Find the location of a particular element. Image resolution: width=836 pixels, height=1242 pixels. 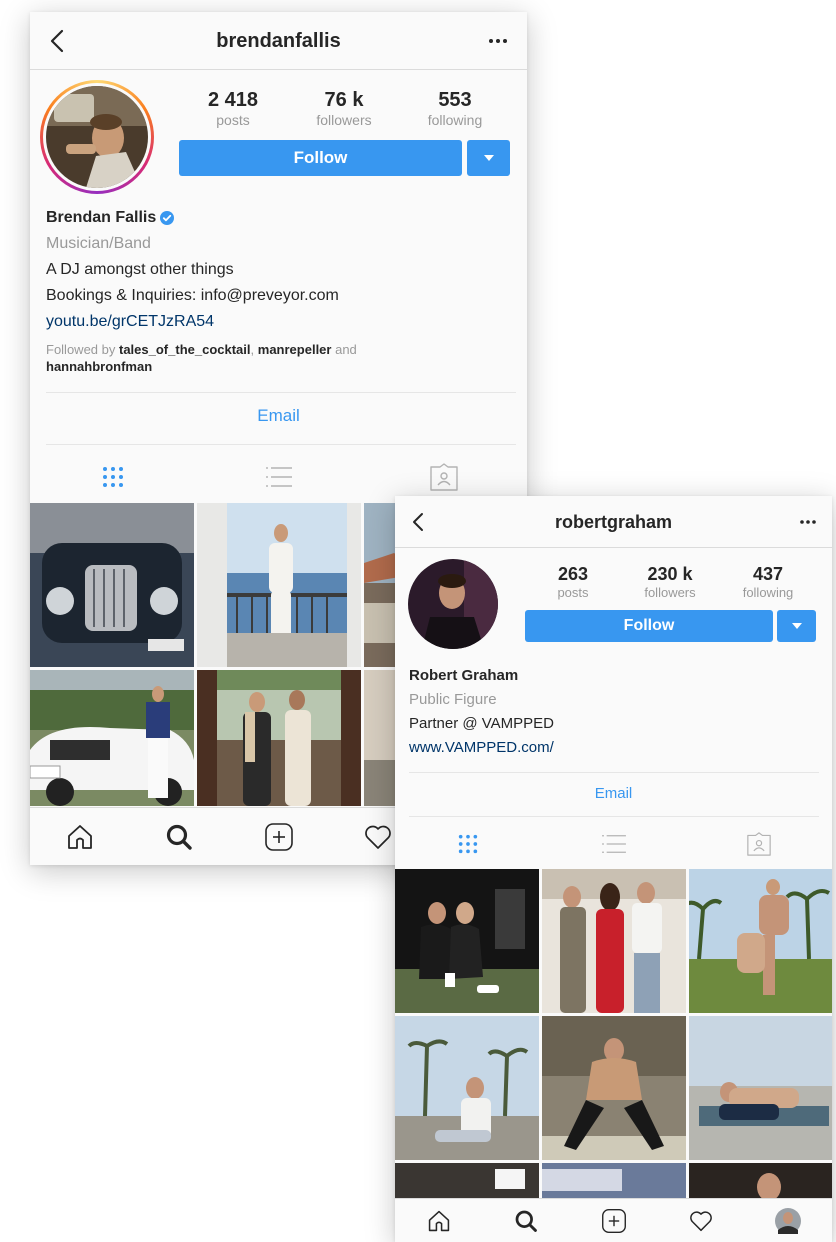

followers-count: 230 k followers is located at coordinates (670, 582).